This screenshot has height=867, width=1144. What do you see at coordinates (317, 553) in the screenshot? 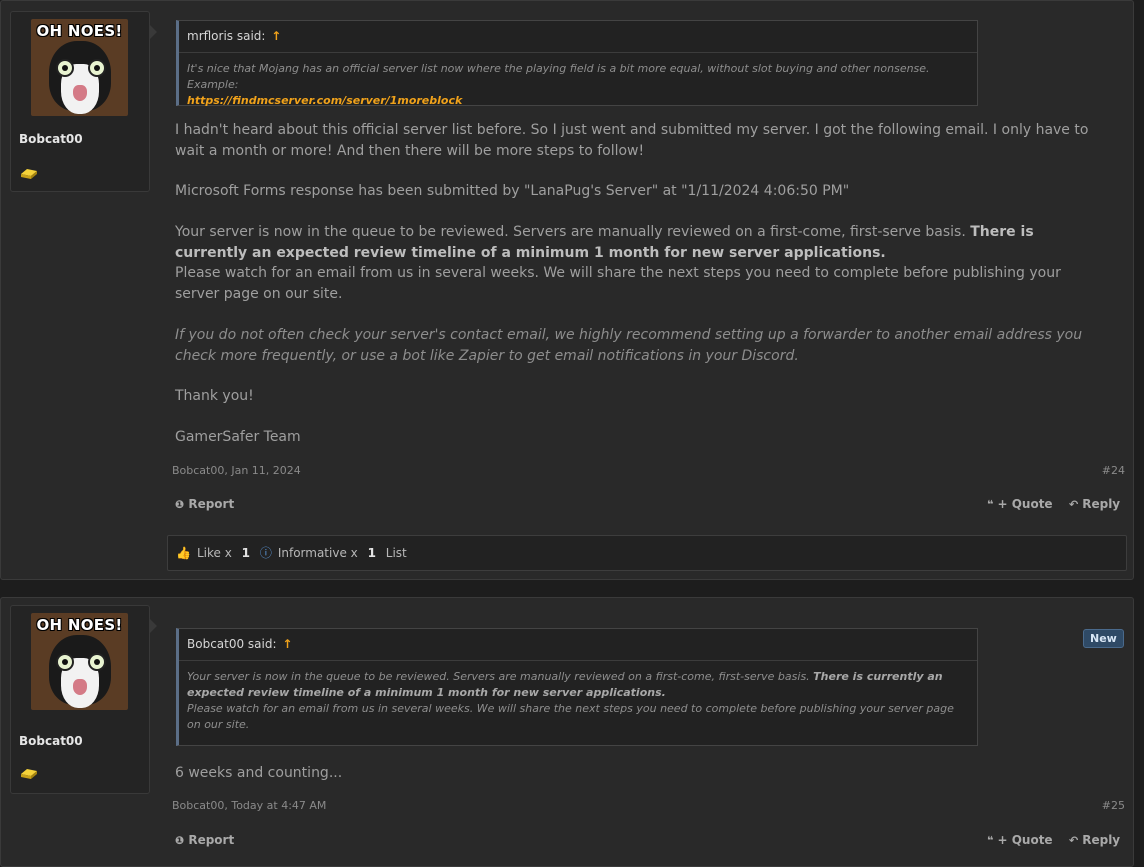
I see `informative-label: Informative x` at bounding box center [317, 553].